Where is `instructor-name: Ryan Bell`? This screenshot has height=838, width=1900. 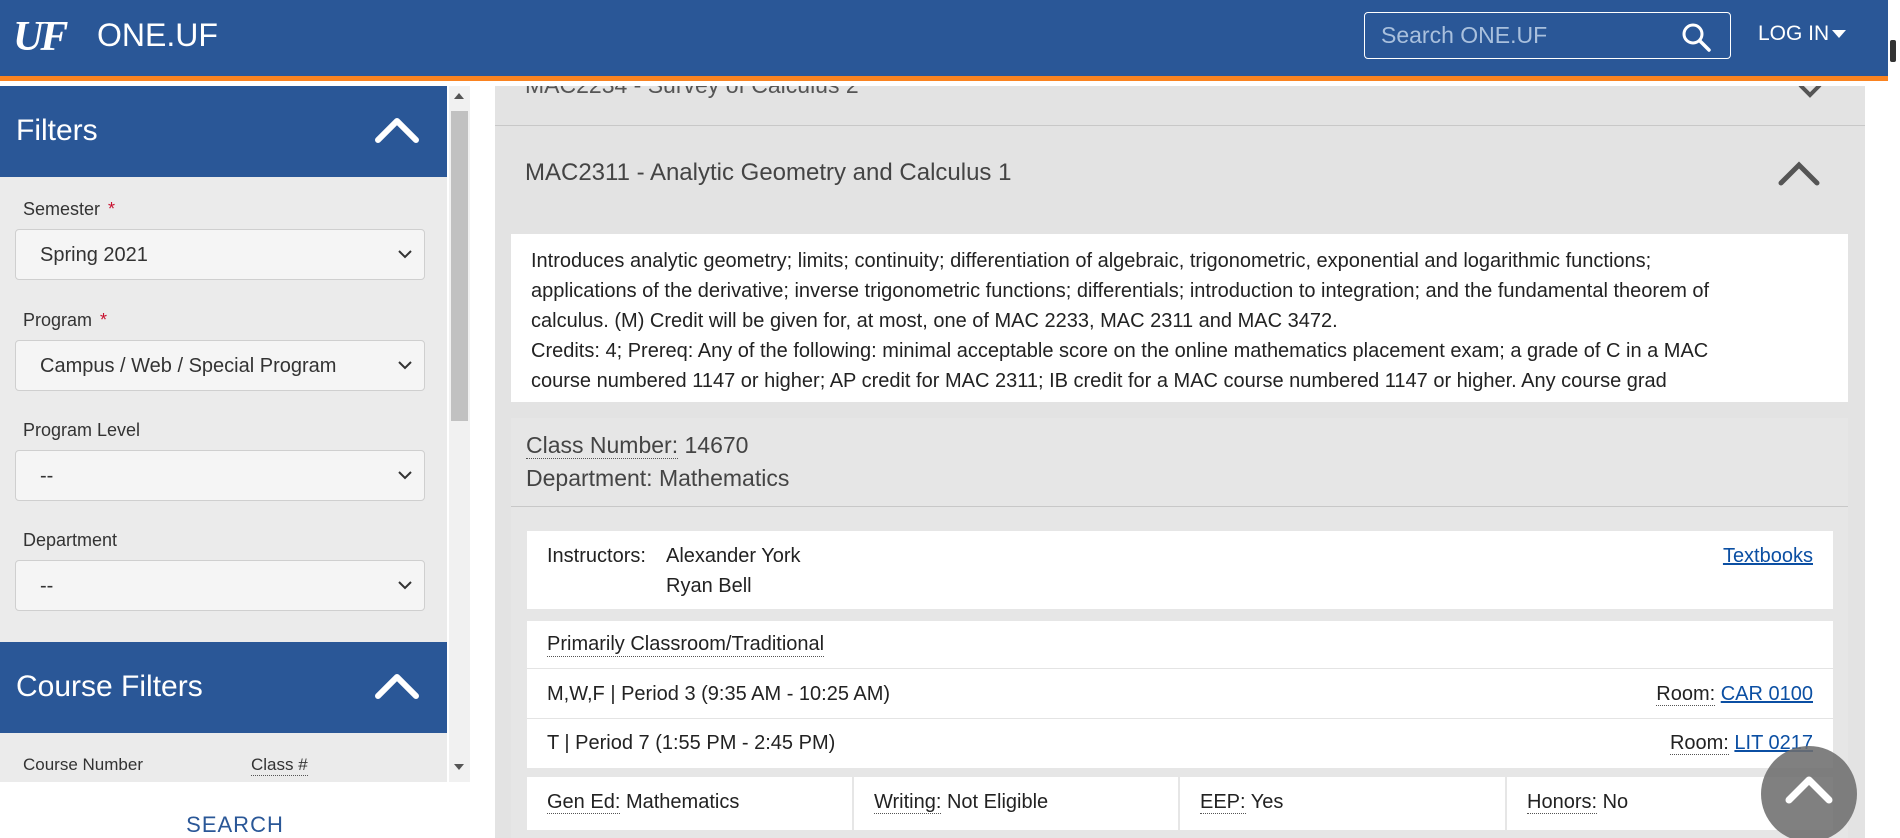 instructor-name: Ryan Bell is located at coordinates (709, 586).